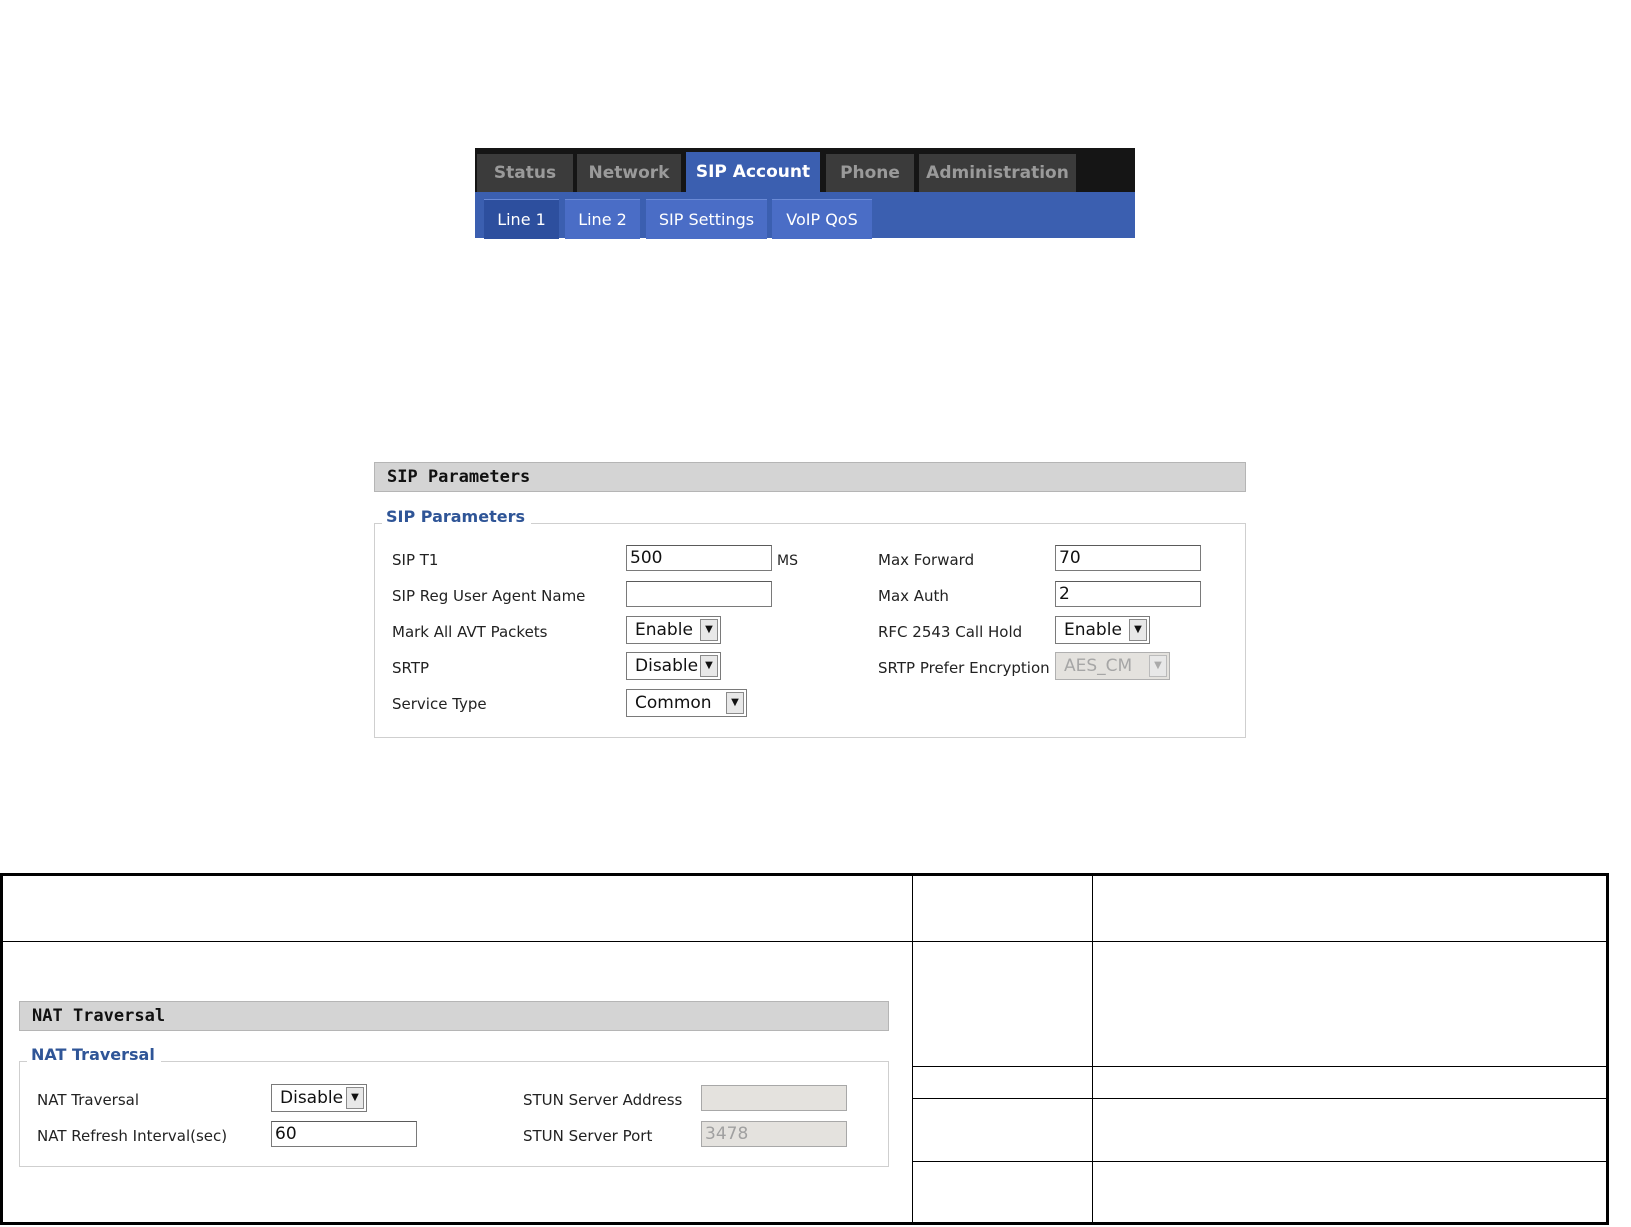 The width and height of the screenshot is (1631, 1227). I want to click on rfc2543-call-hold-select: Enable ▼, so click(1102, 630).